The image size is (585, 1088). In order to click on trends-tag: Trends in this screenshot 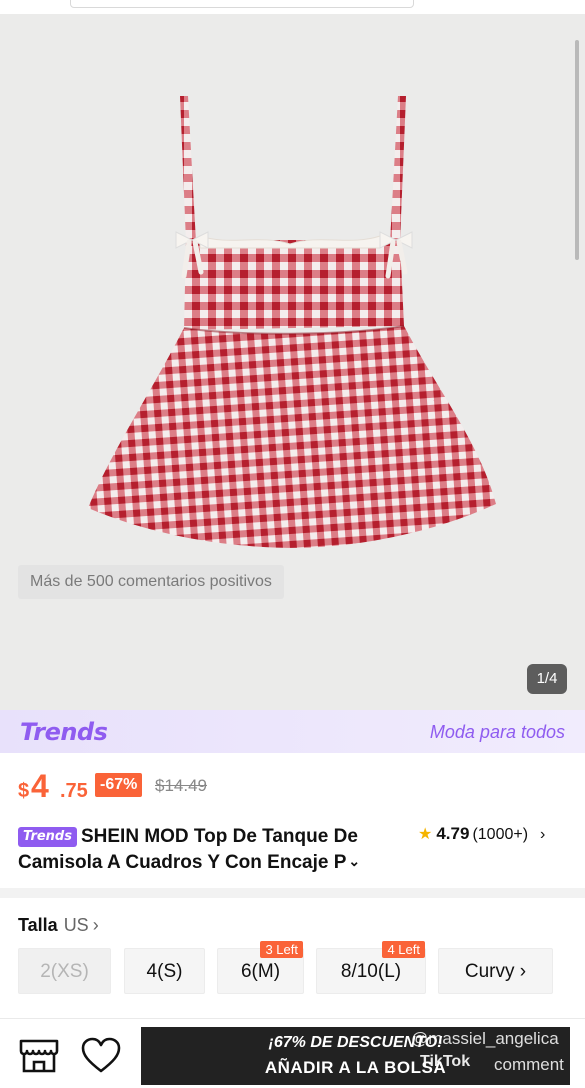, I will do `click(47, 837)`.